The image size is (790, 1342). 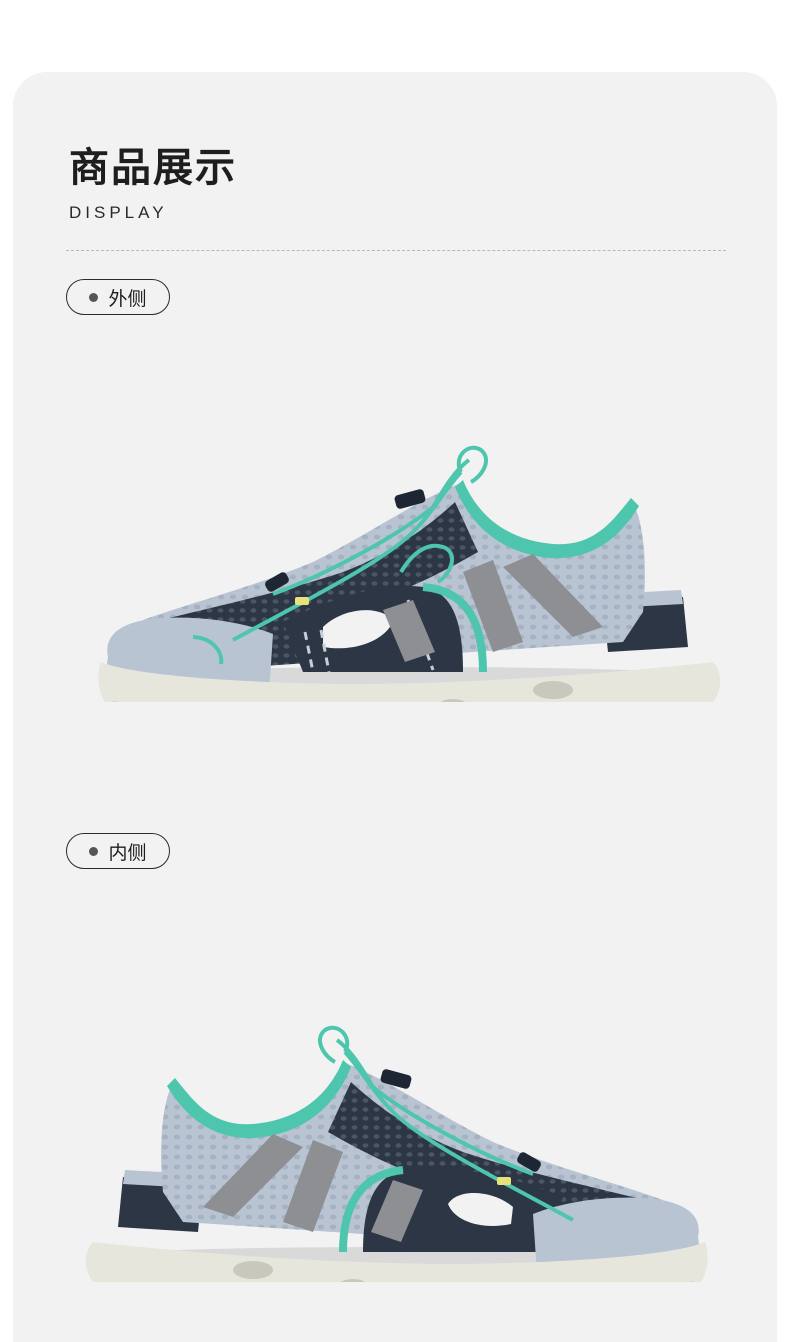 What do you see at coordinates (153, 168) in the screenshot?
I see `section-title: 商品展示` at bounding box center [153, 168].